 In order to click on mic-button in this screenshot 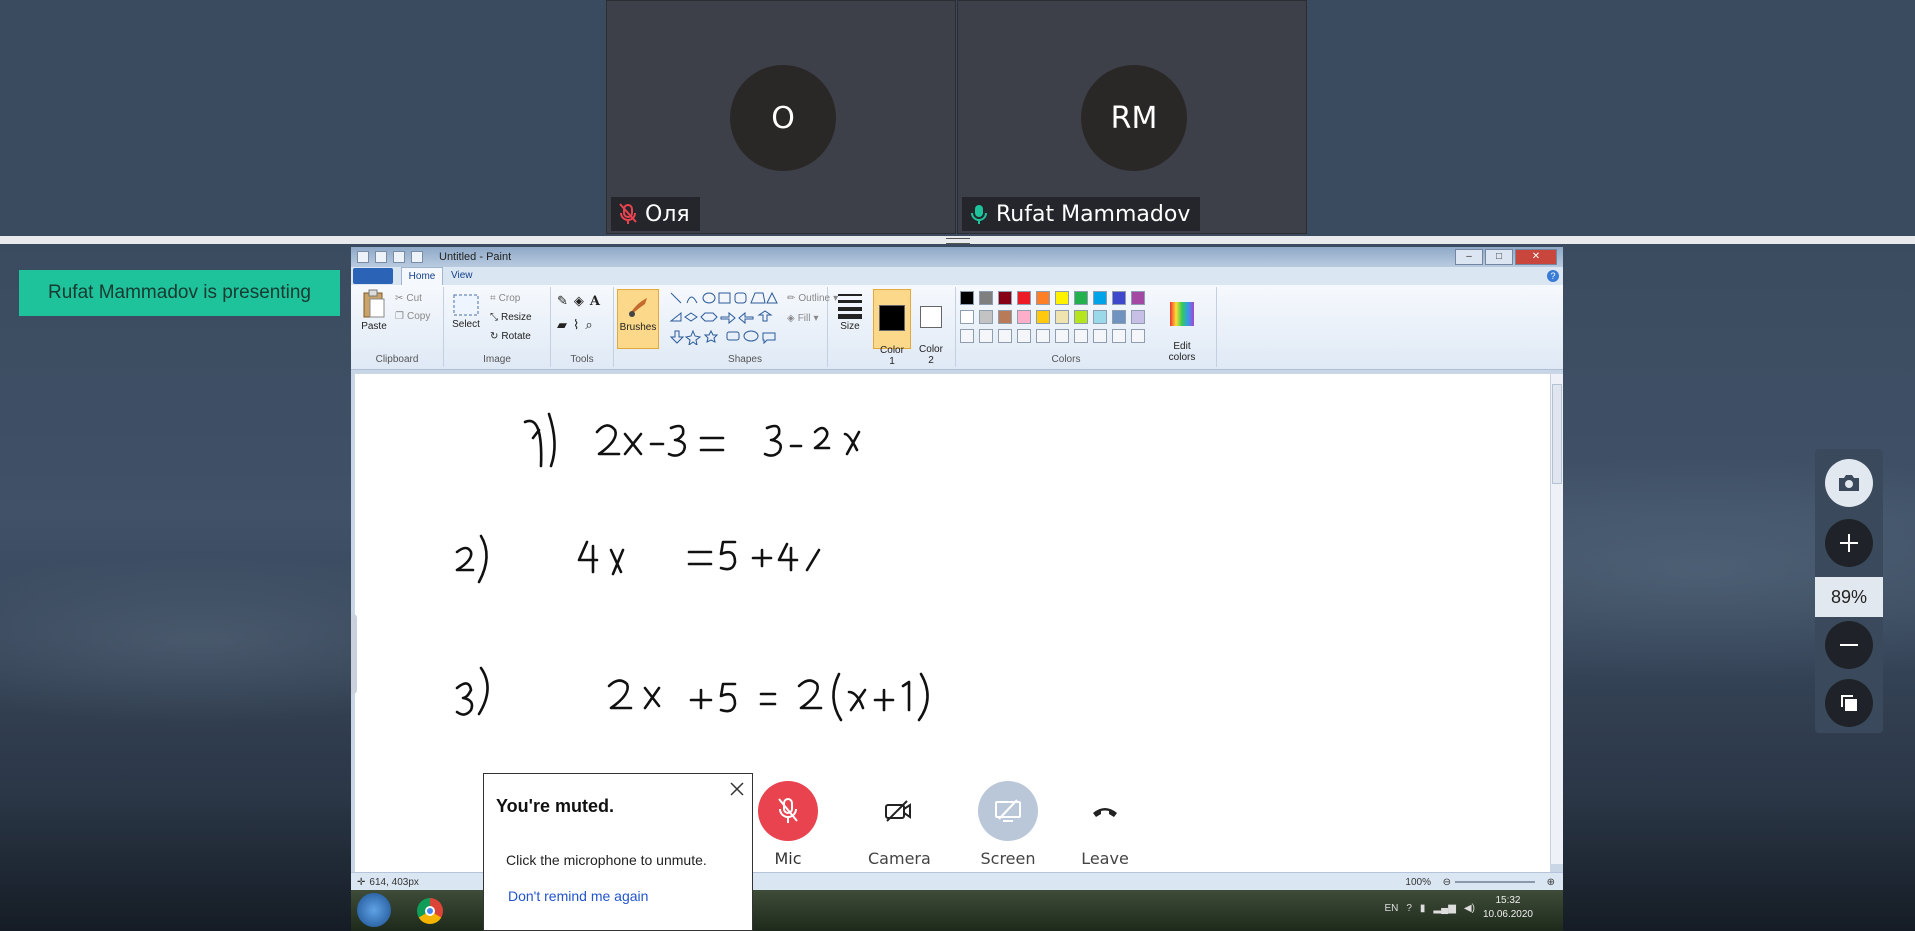, I will do `click(788, 811)`.